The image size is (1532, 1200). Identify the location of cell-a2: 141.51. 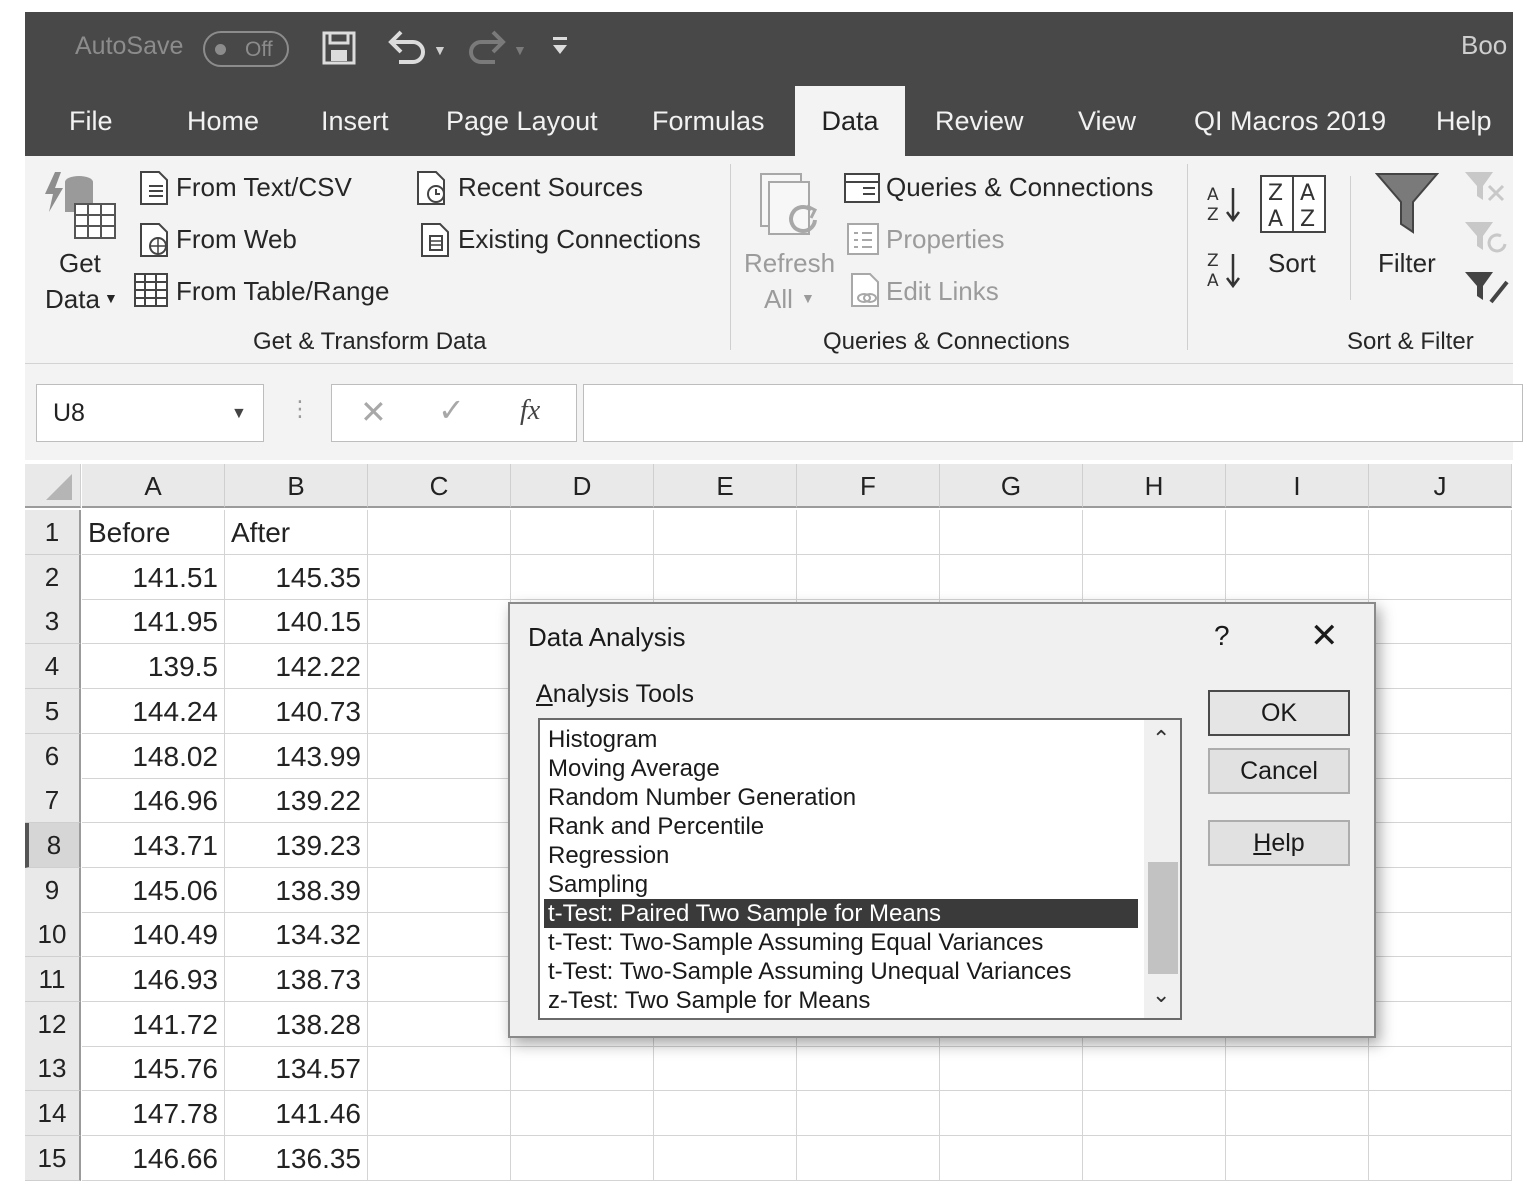
(153, 577).